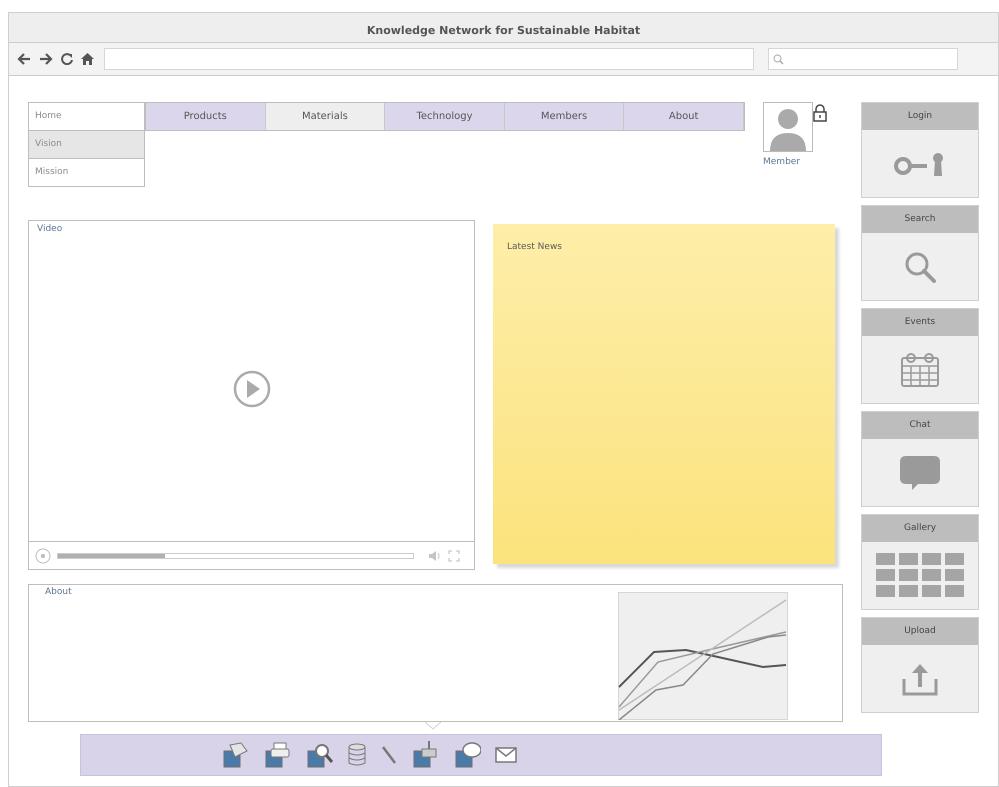 Image resolution: width=999 pixels, height=787 pixels. Describe the element at coordinates (24, 59) in the screenshot. I see `back-icon` at that location.